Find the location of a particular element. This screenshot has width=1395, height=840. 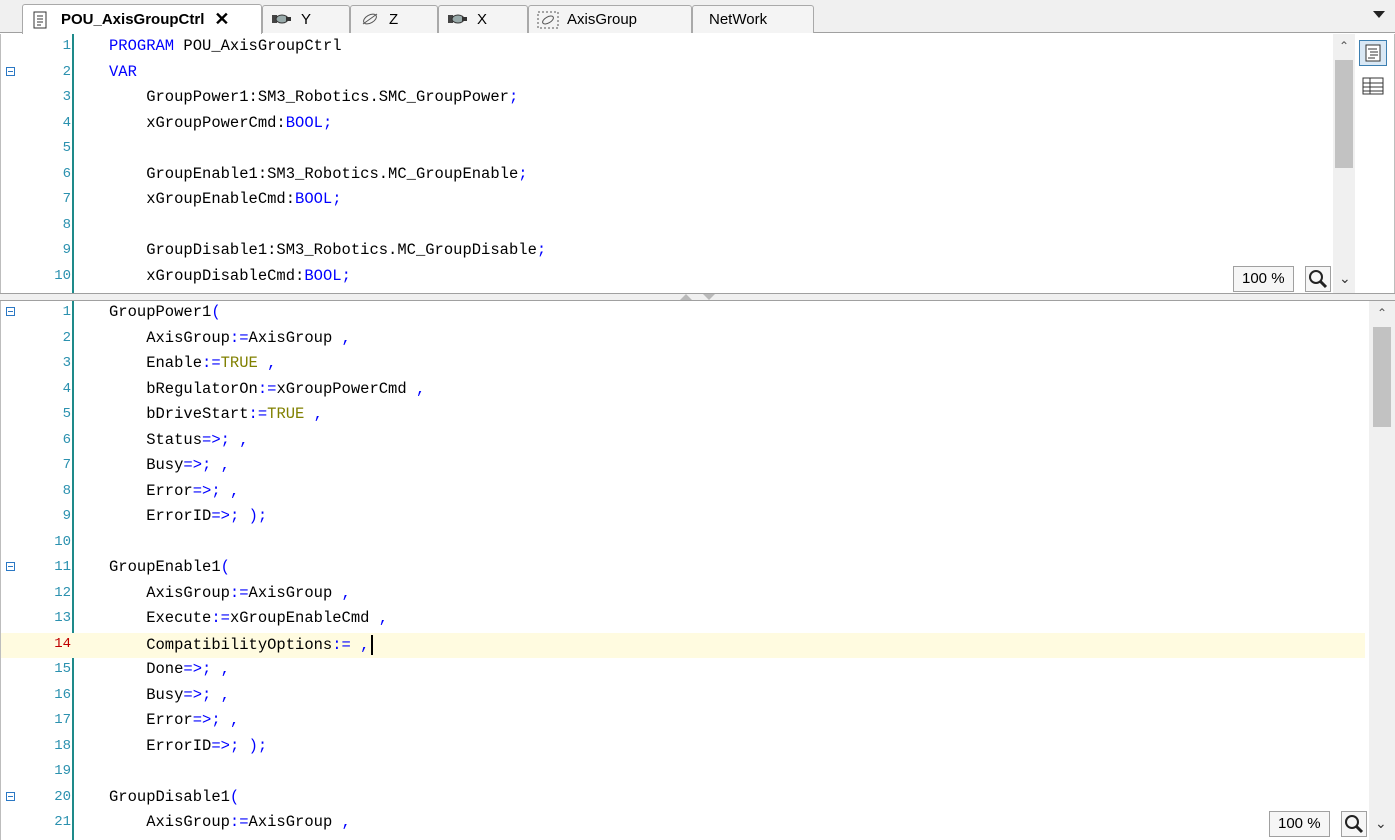

tabular-view-button is located at coordinates (1373, 87).